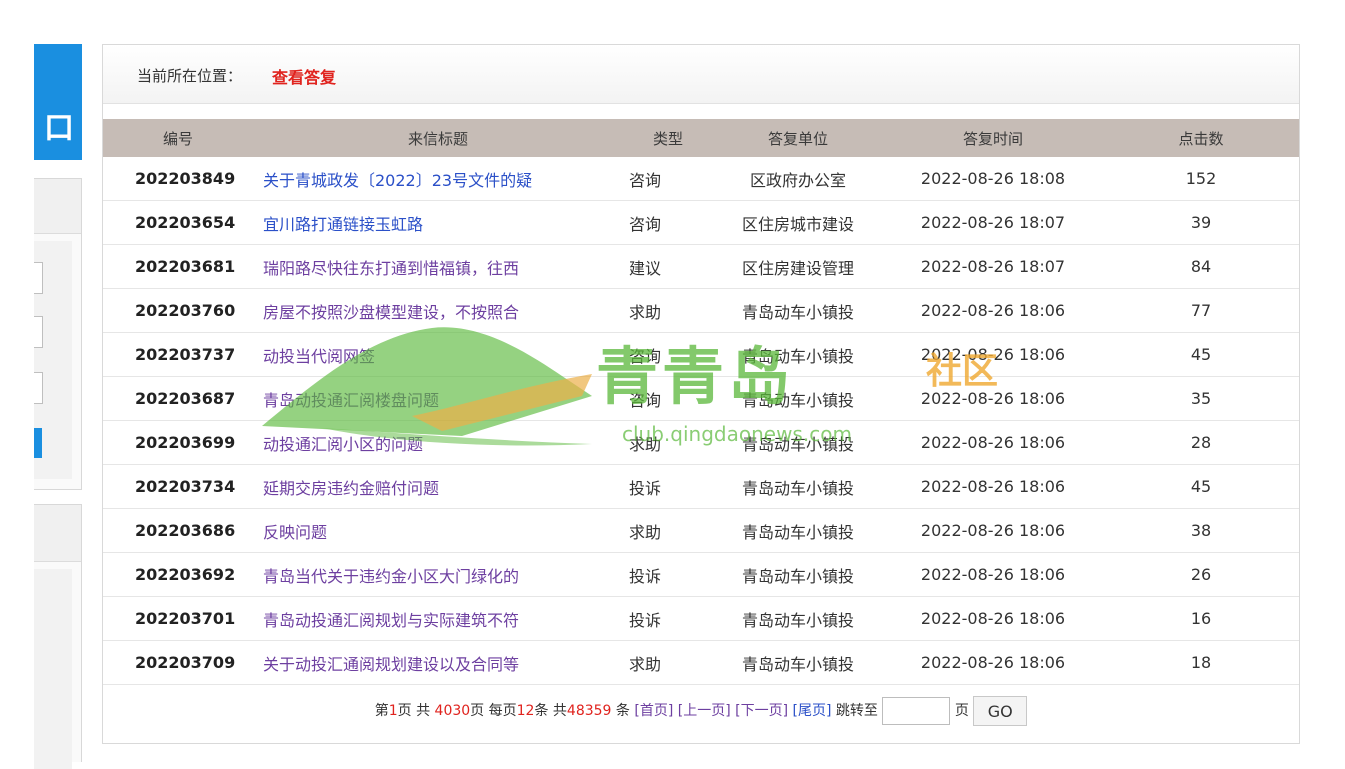 The height and width of the screenshot is (769, 1345). Describe the element at coordinates (178, 662) in the screenshot. I see `cell-id: 202203709` at that location.